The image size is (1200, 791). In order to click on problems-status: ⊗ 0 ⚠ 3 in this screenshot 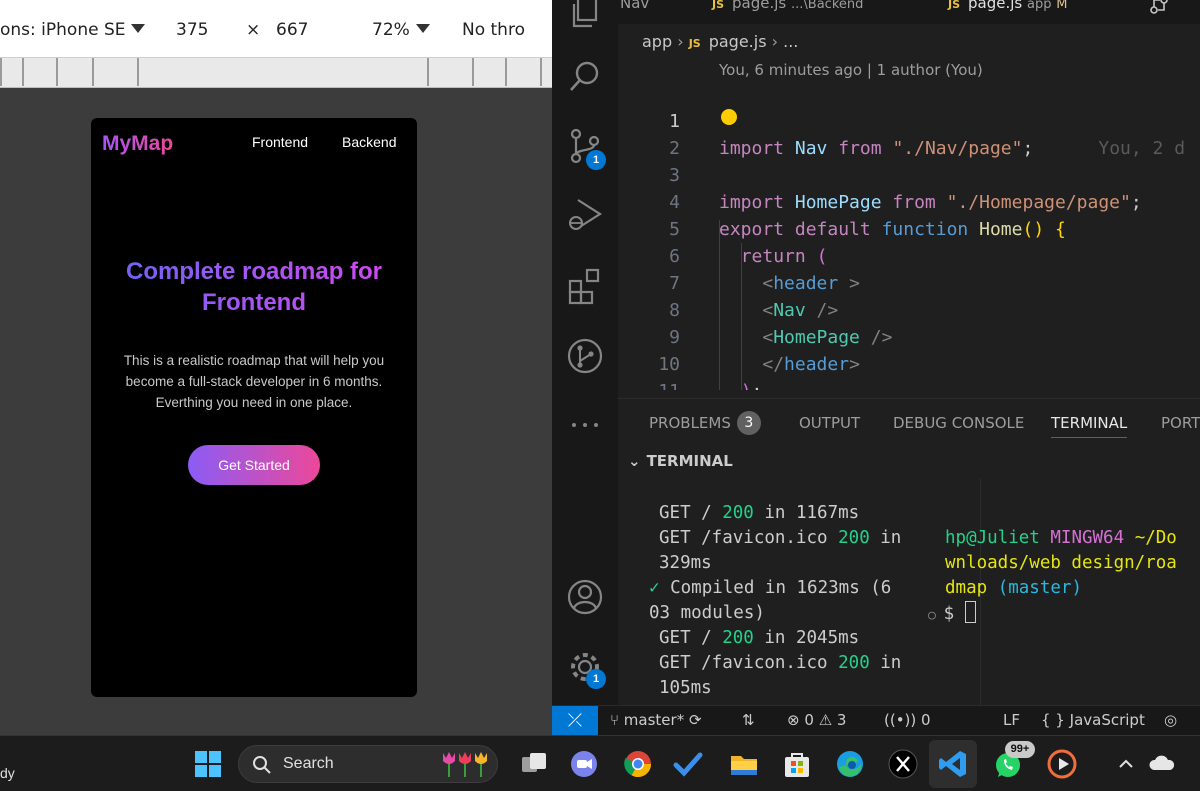, I will do `click(816, 720)`.